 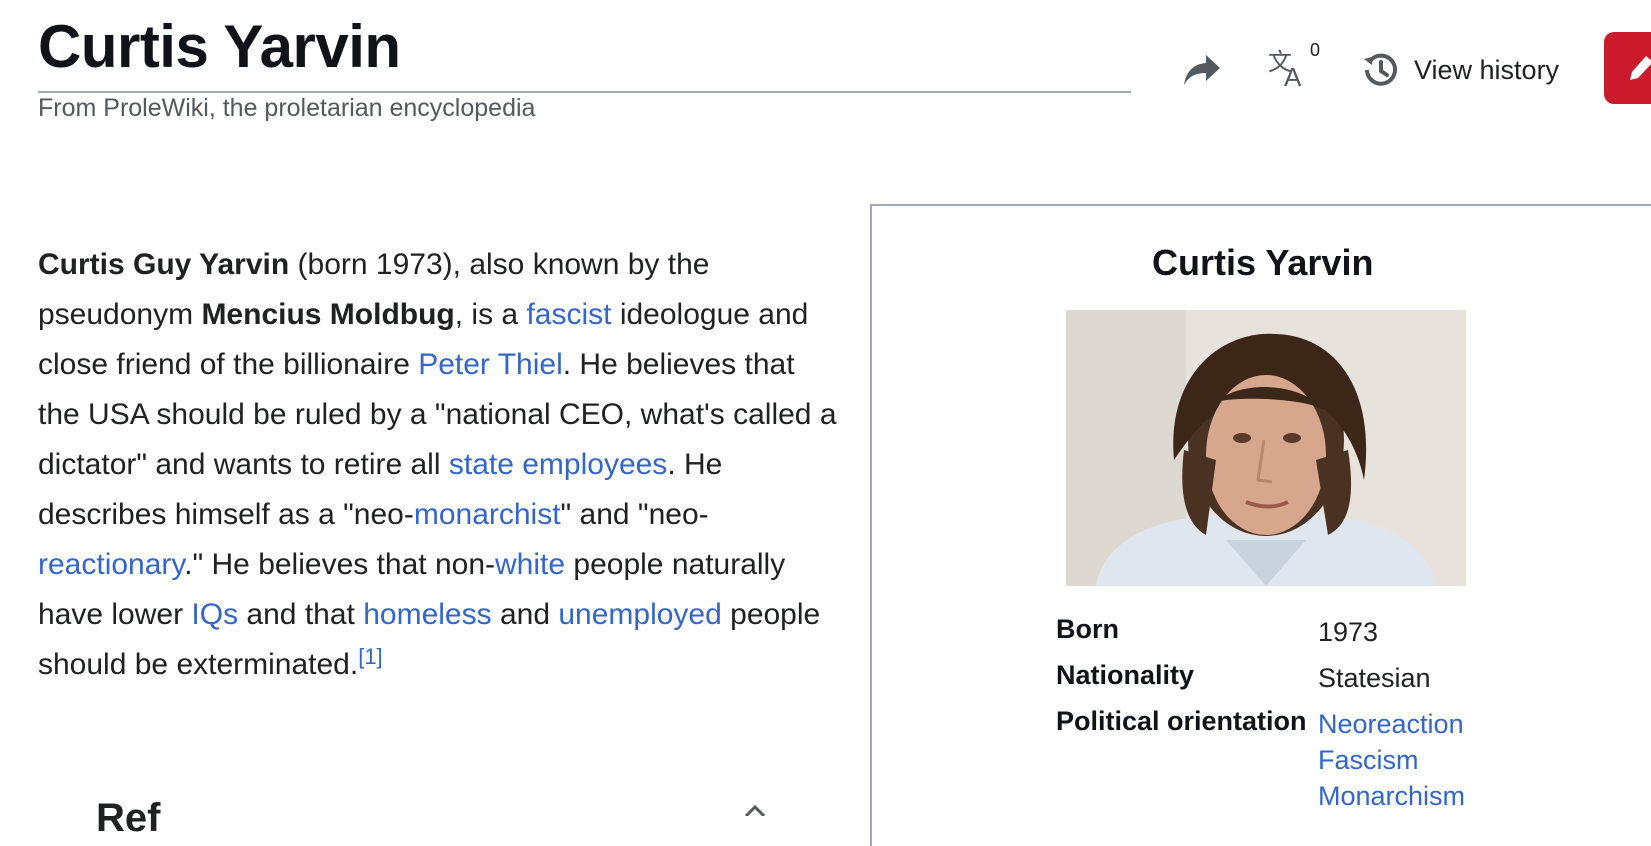 What do you see at coordinates (755, 810) in the screenshot?
I see `chevron-up-icon` at bounding box center [755, 810].